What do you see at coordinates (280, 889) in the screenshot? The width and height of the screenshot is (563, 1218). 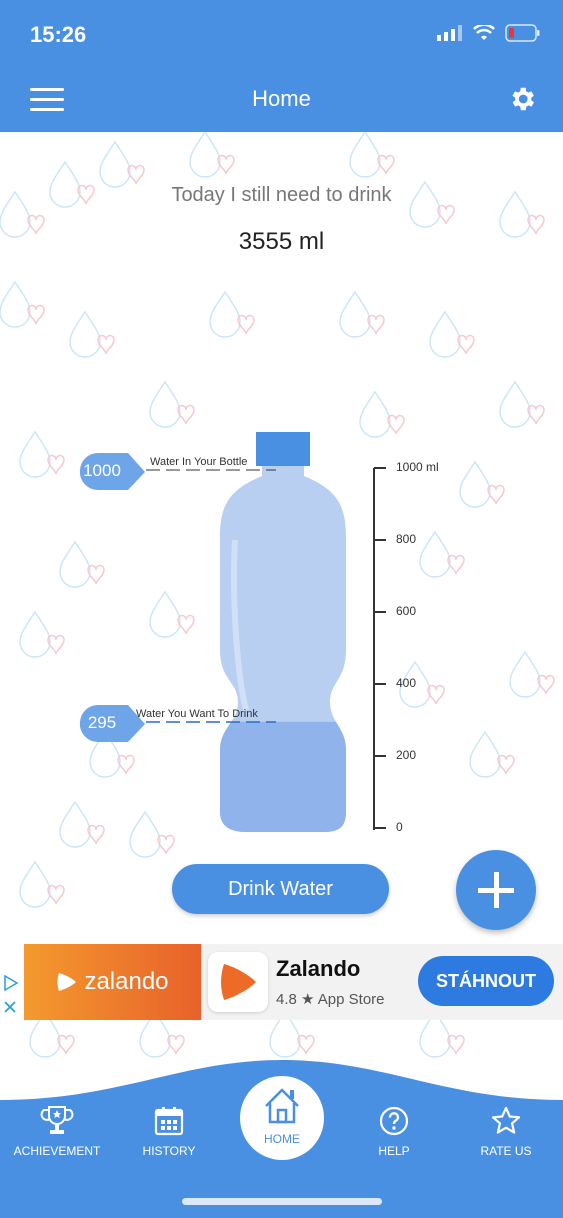 I see `drink-water-button: Drink Water` at bounding box center [280, 889].